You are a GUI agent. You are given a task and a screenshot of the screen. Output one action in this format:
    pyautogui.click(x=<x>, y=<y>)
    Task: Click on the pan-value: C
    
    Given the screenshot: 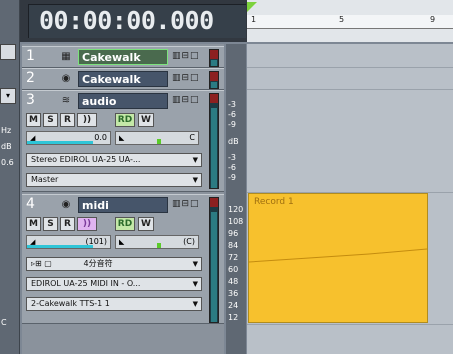 What is the action you would take?
    pyautogui.click(x=192, y=137)
    